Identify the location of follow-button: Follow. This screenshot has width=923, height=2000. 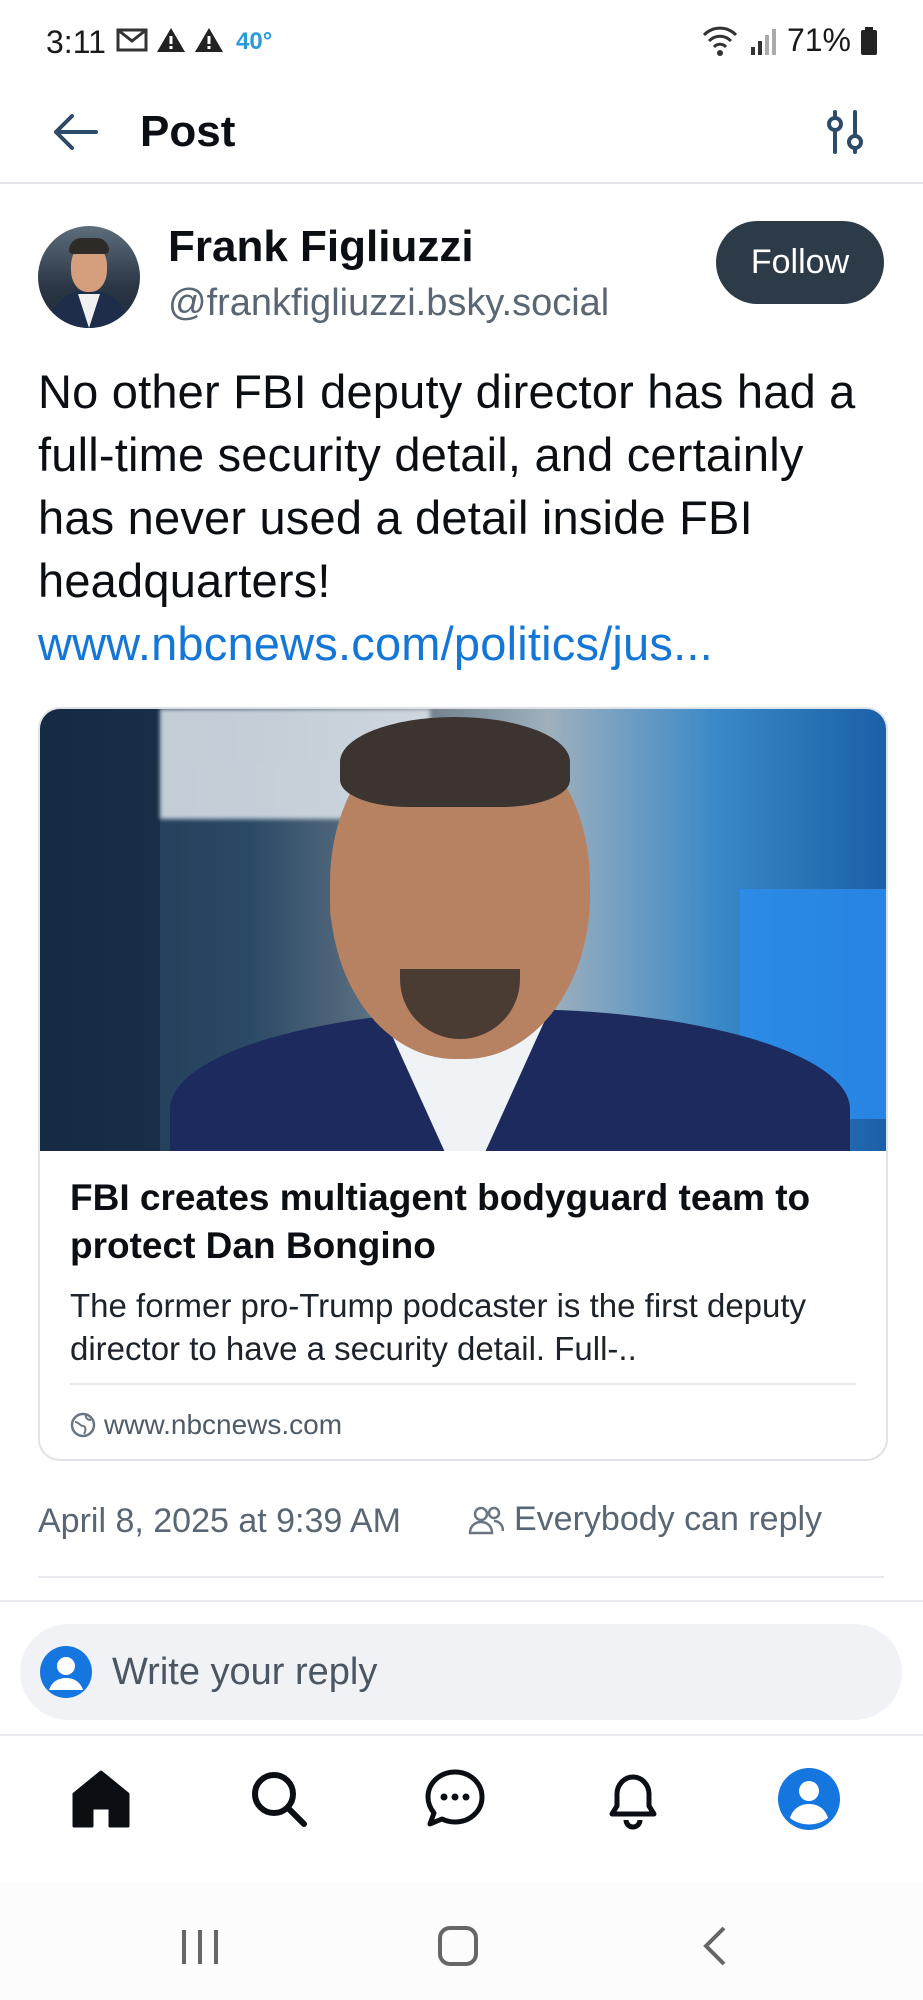
(800, 262).